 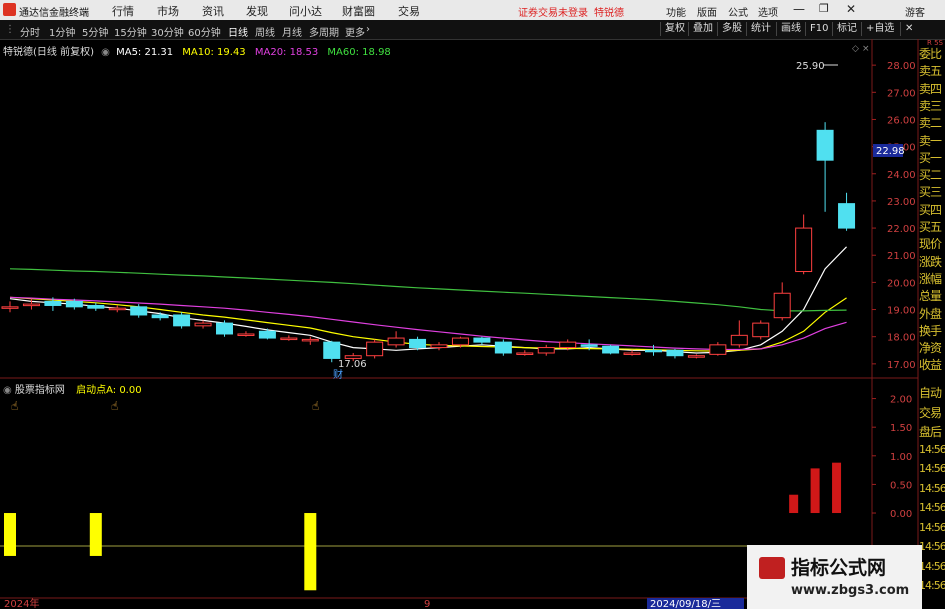 What do you see at coordinates (338, 374) in the screenshot?
I see `financial-report-marker: 财` at bounding box center [338, 374].